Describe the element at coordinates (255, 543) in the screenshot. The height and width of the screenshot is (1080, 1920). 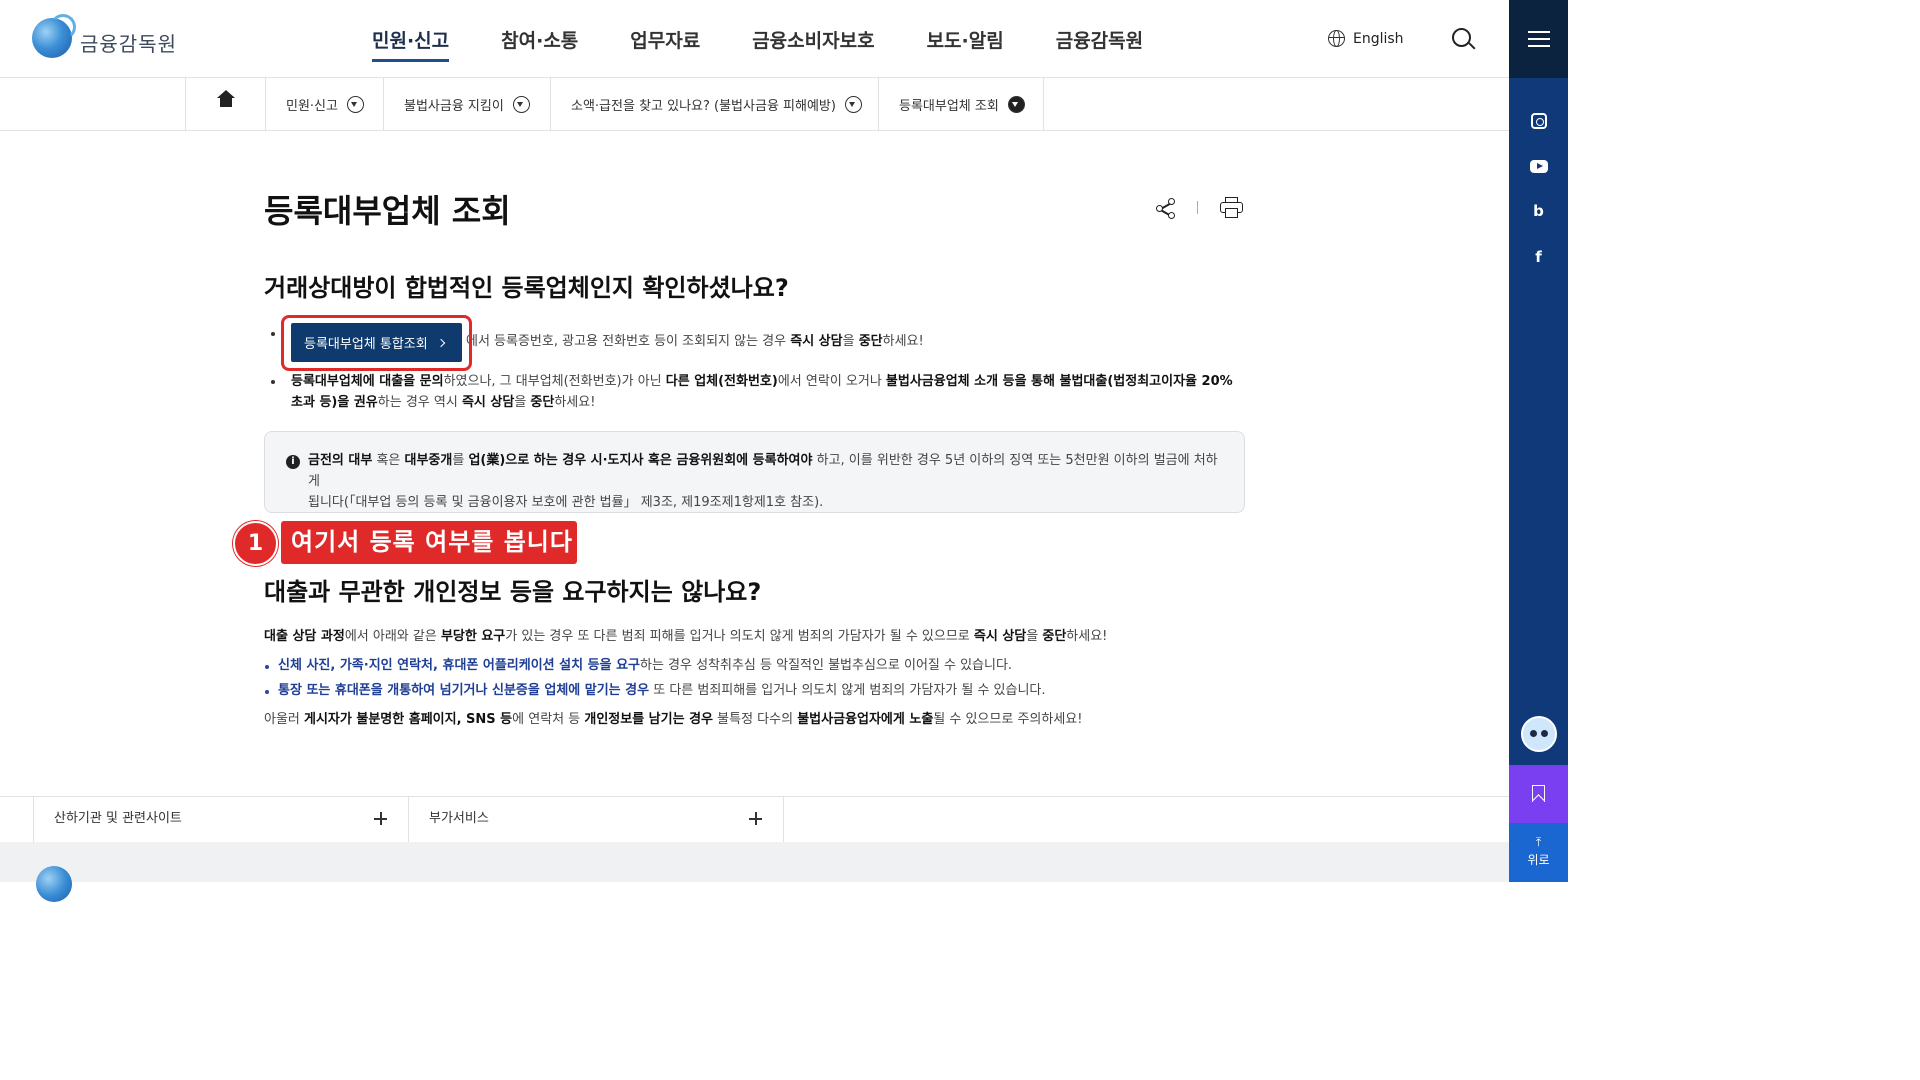
I see `annotation-step-badge: 1` at that location.